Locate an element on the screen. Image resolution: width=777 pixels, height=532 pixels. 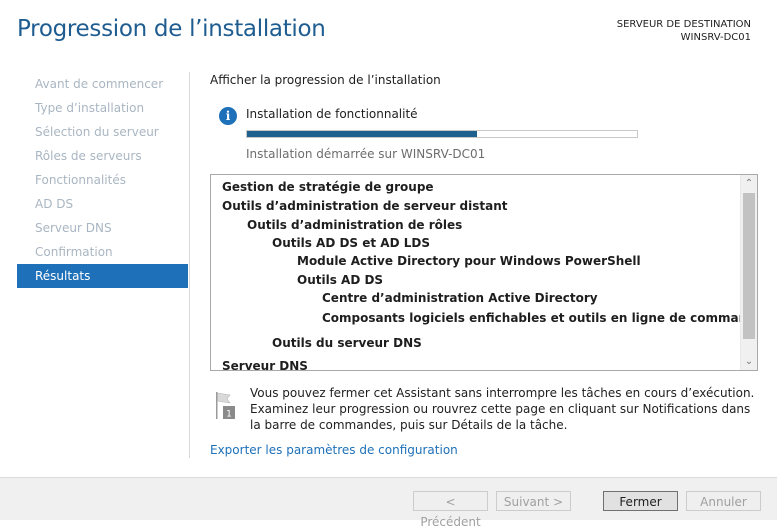
nav-item-8: Résultats is located at coordinates (102, 276).